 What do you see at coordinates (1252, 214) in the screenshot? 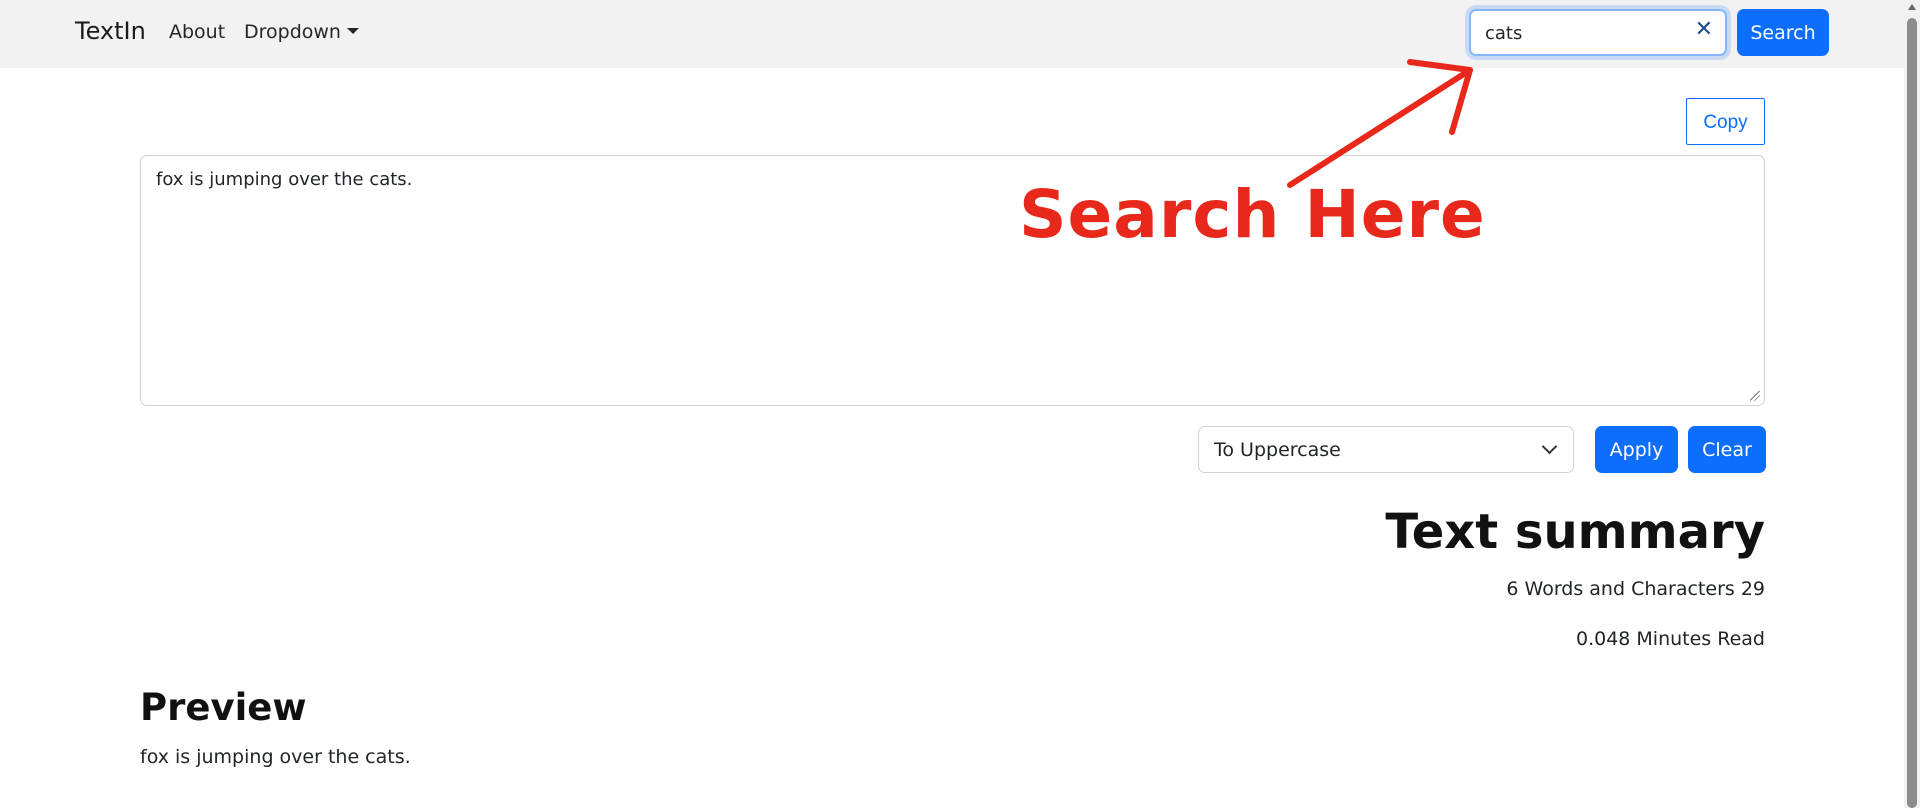
I see `annotation-label: Search Here` at bounding box center [1252, 214].